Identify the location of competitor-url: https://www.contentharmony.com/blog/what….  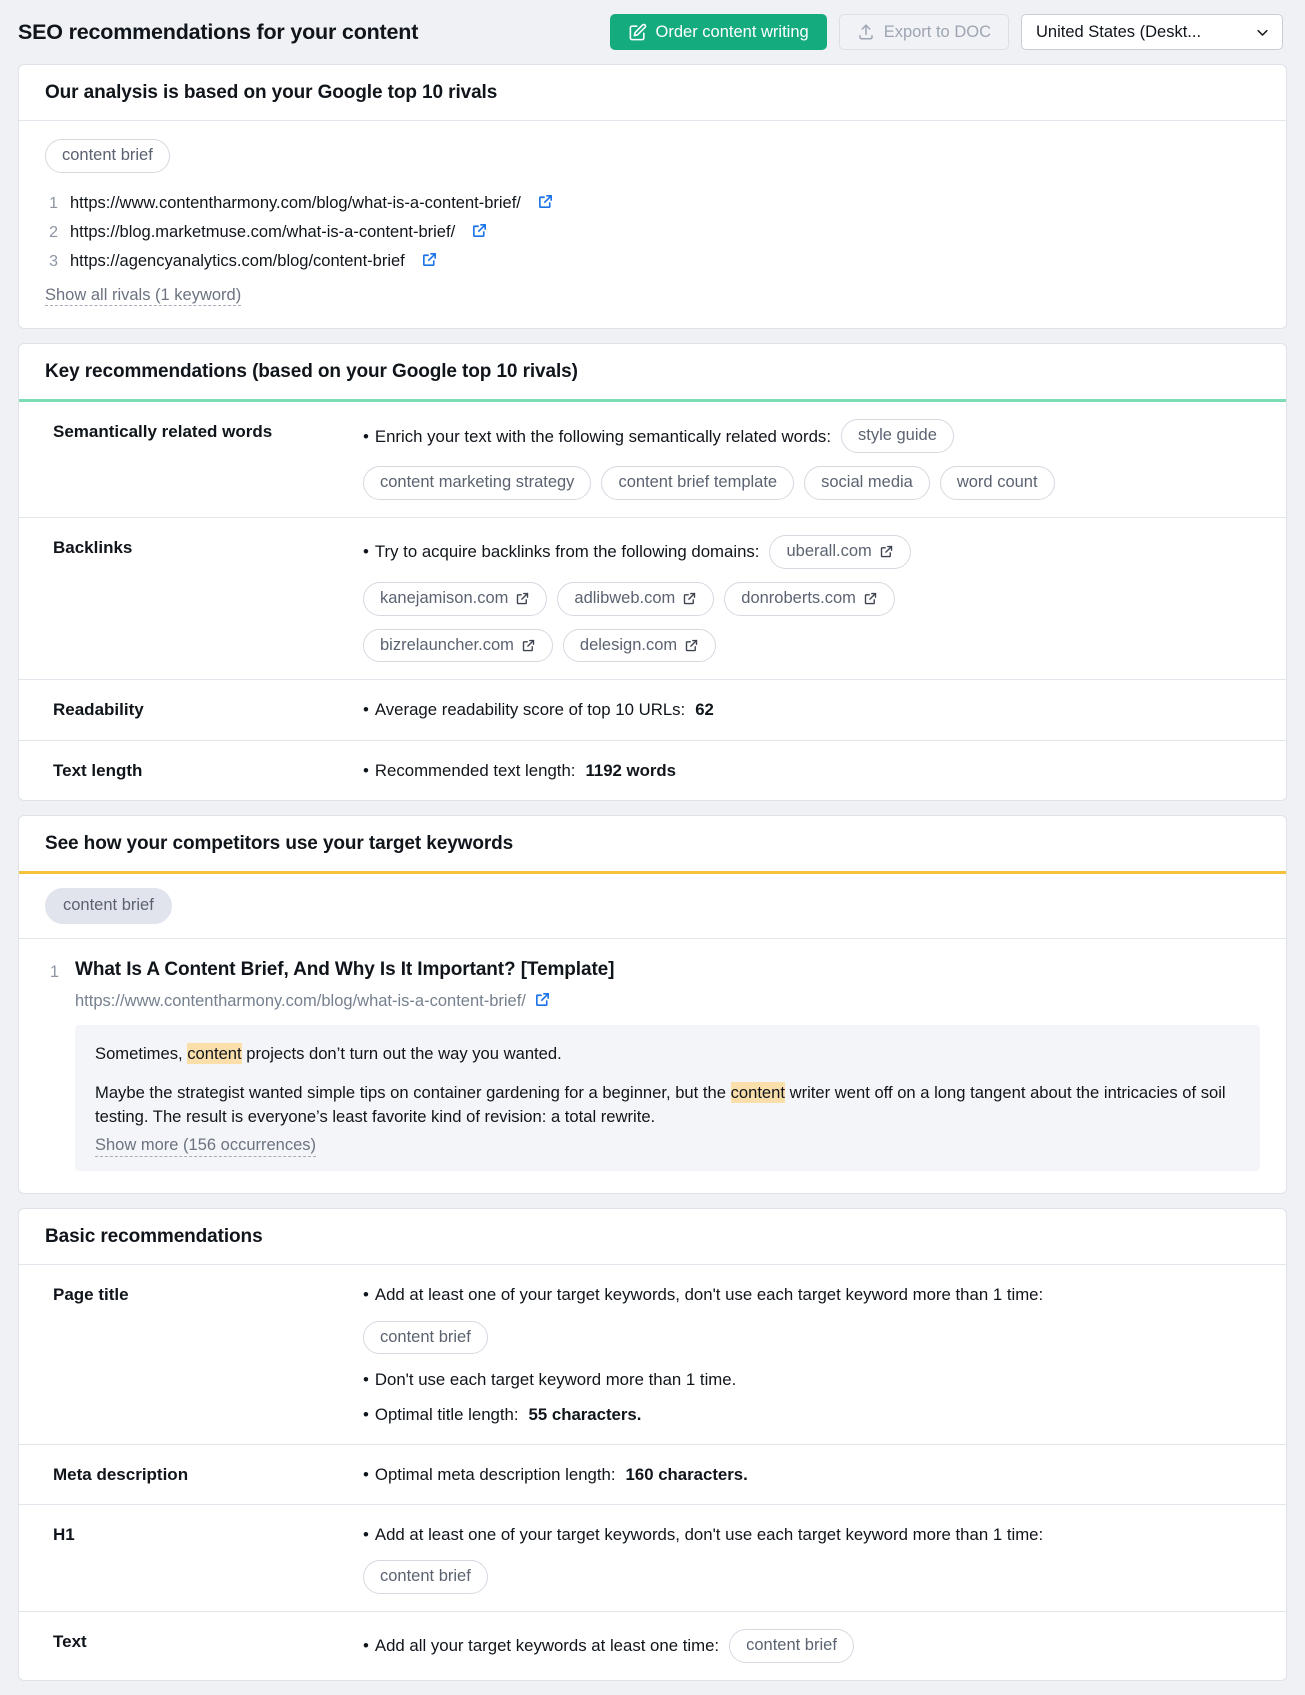
(300, 1000).